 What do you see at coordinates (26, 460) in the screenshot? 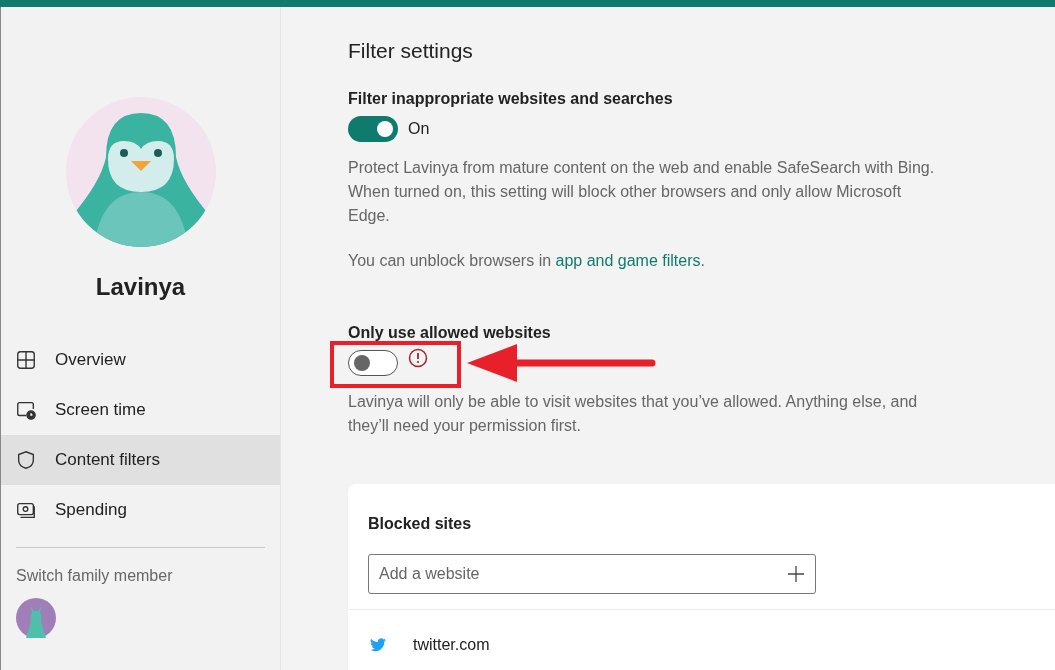
I see `shield-icon` at bounding box center [26, 460].